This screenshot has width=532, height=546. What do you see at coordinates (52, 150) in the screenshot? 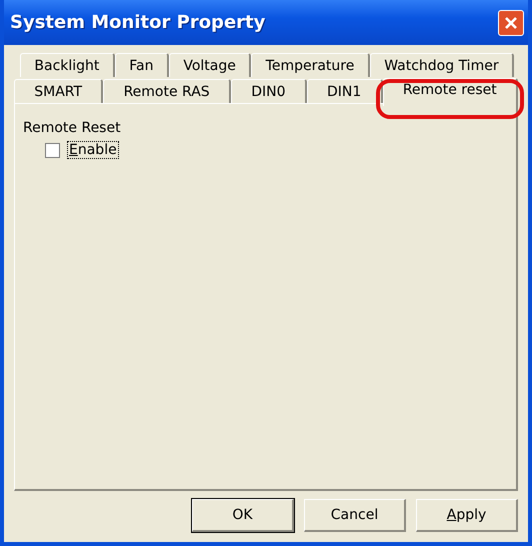
I see `checkbox` at bounding box center [52, 150].